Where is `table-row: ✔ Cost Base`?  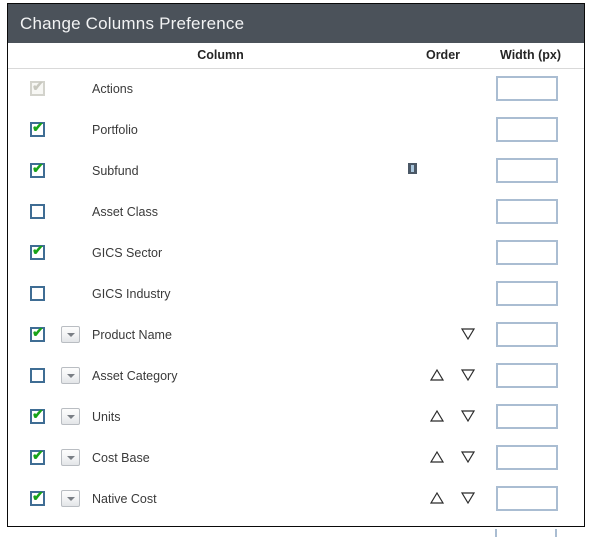 table-row: ✔ Cost Base is located at coordinates (296, 458).